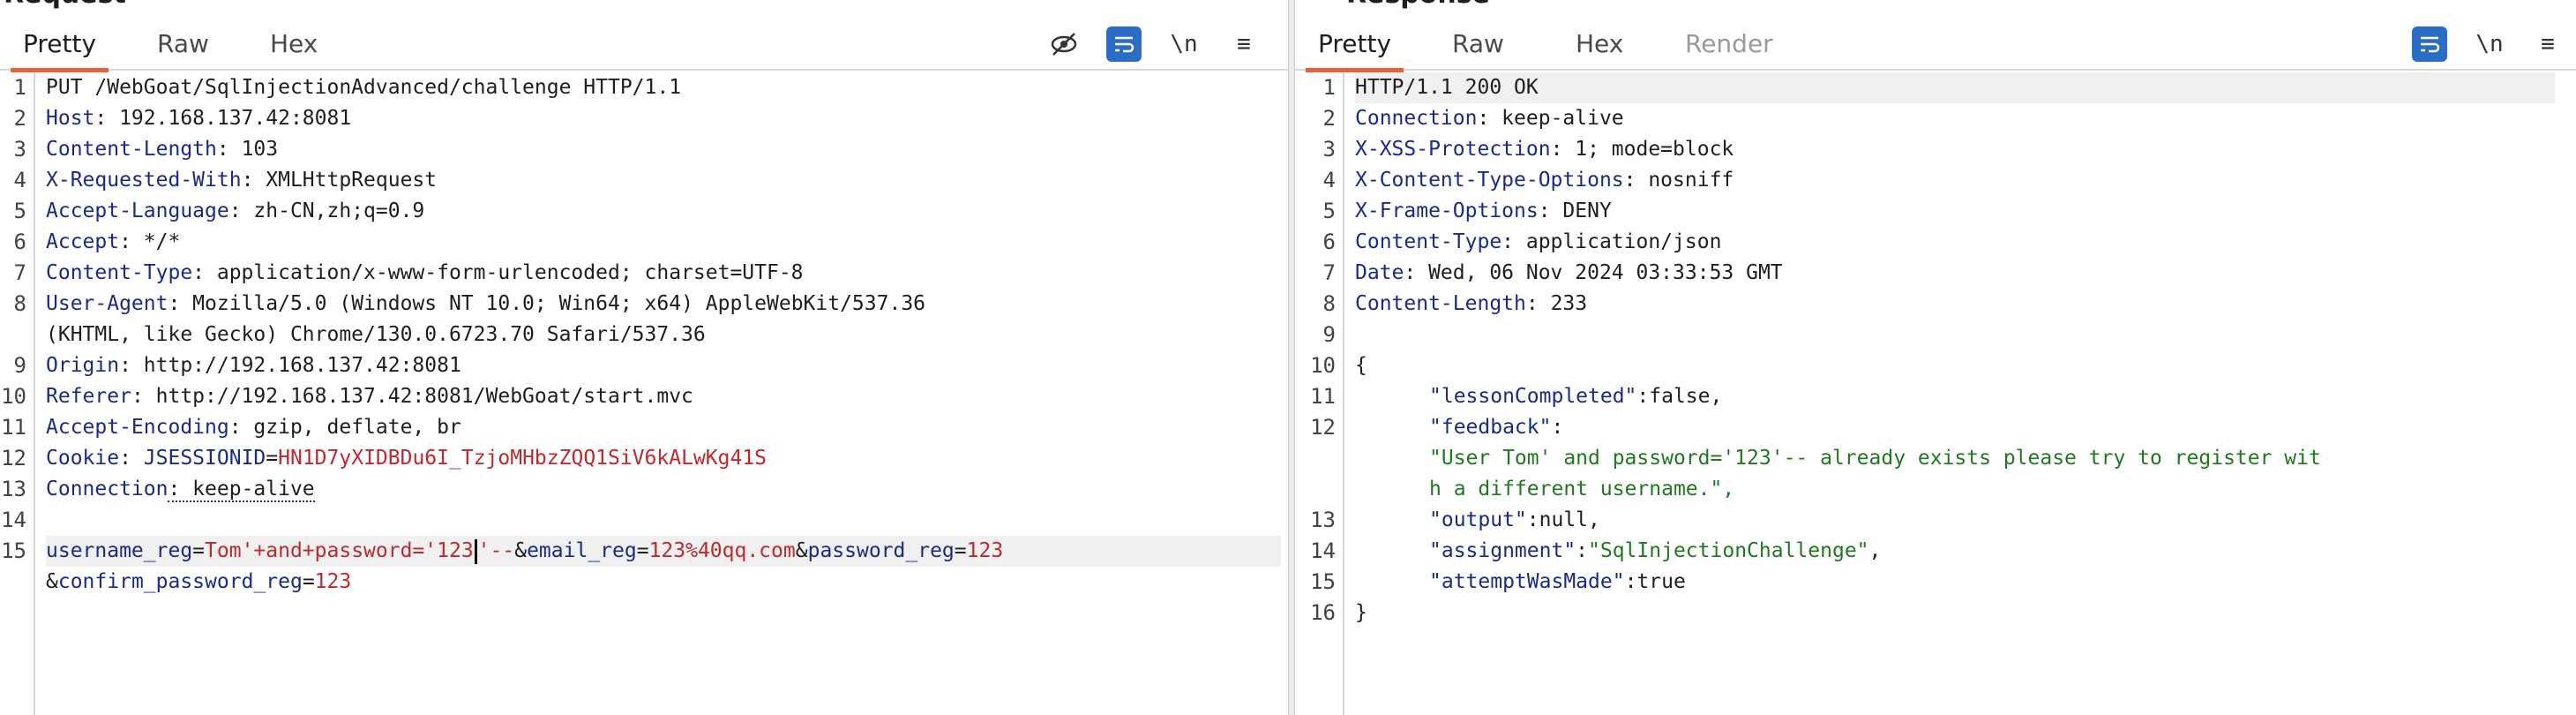 This screenshot has width=2576, height=715. What do you see at coordinates (1472, 303) in the screenshot?
I see `response-line: Content-Length: 233` at bounding box center [1472, 303].